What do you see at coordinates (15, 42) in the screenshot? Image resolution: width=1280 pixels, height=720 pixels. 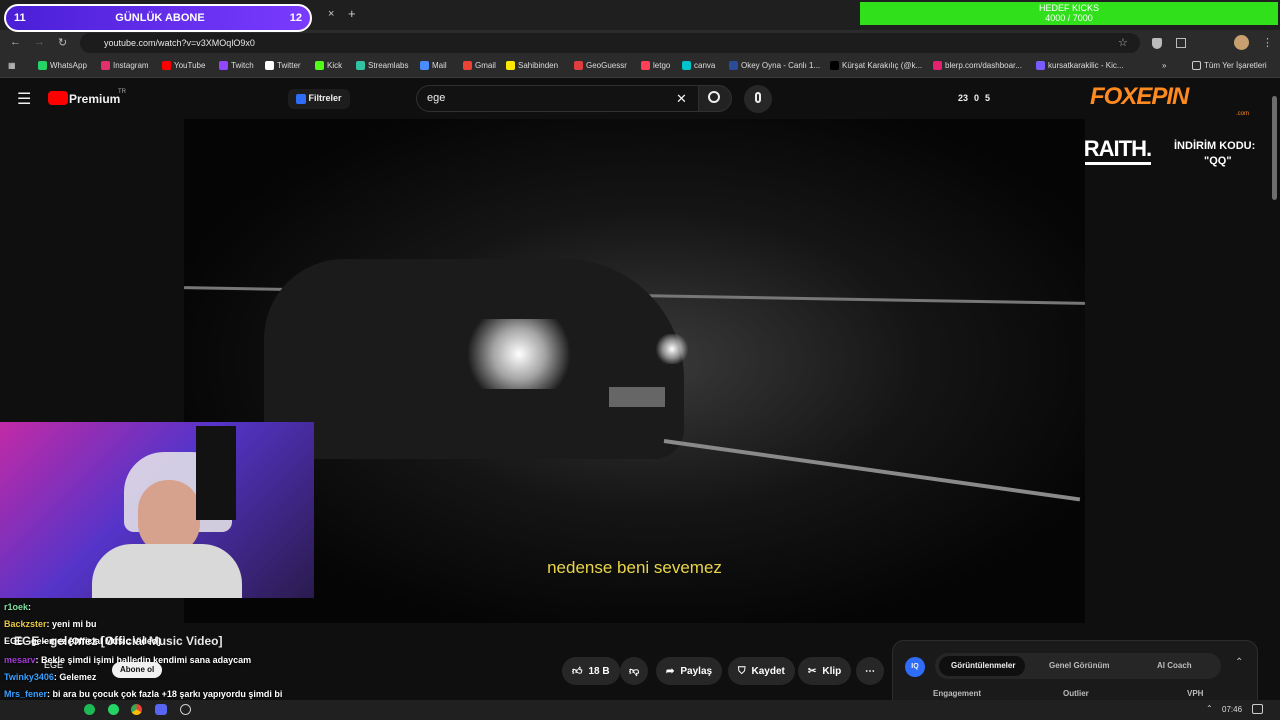 I see `back-icon: ←` at bounding box center [15, 42].